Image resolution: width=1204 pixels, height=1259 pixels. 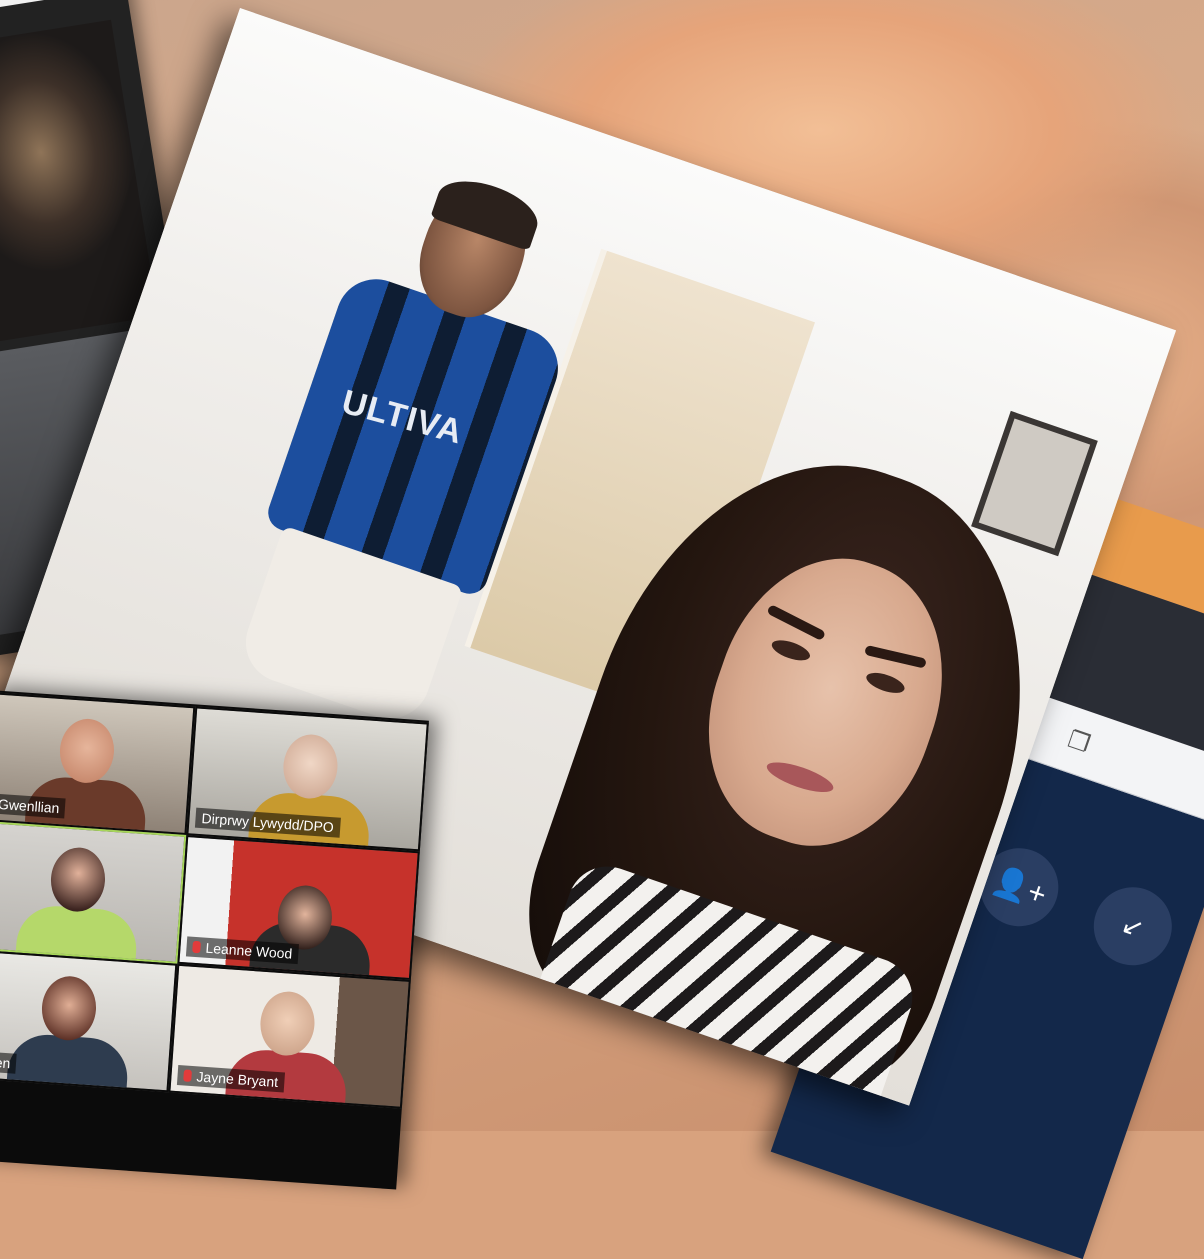 I want to click on restore-icon: ❐, so click(x=1079, y=741).